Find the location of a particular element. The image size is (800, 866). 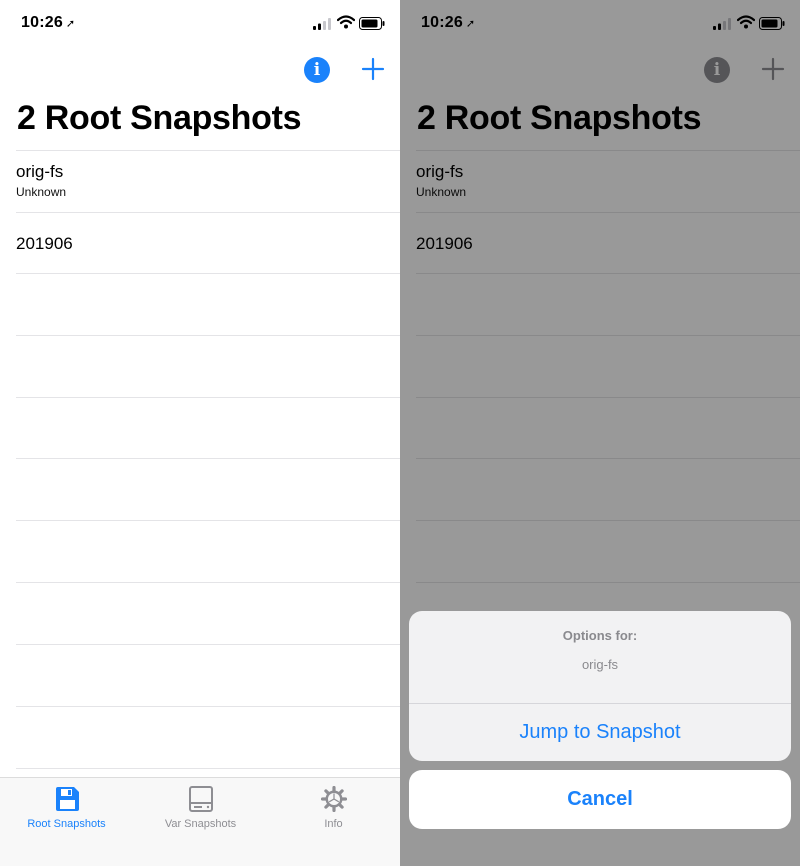

action-sheet-message: orig-fs is located at coordinates (600, 664).